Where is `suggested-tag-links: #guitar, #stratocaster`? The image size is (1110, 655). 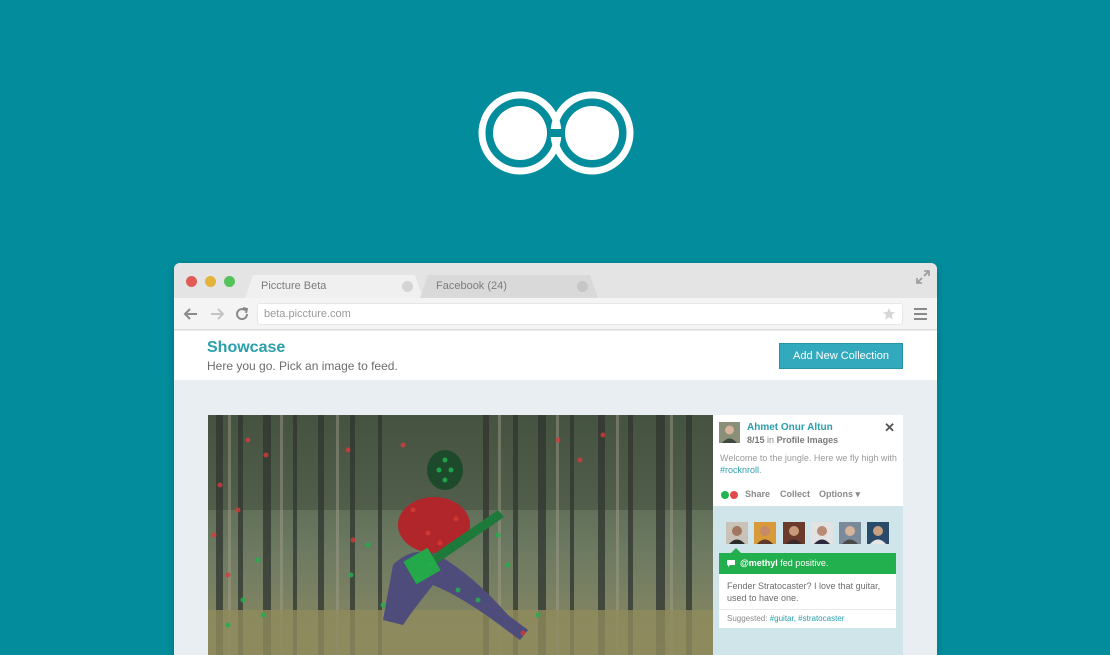 suggested-tag-links: #guitar, #stratocaster is located at coordinates (807, 618).